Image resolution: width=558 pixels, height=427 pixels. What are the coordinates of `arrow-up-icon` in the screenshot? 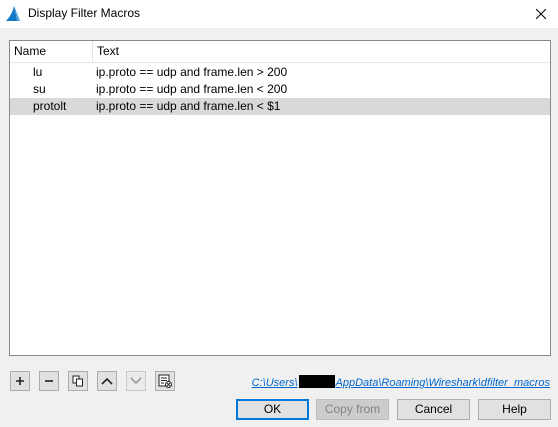 It's located at (107, 381).